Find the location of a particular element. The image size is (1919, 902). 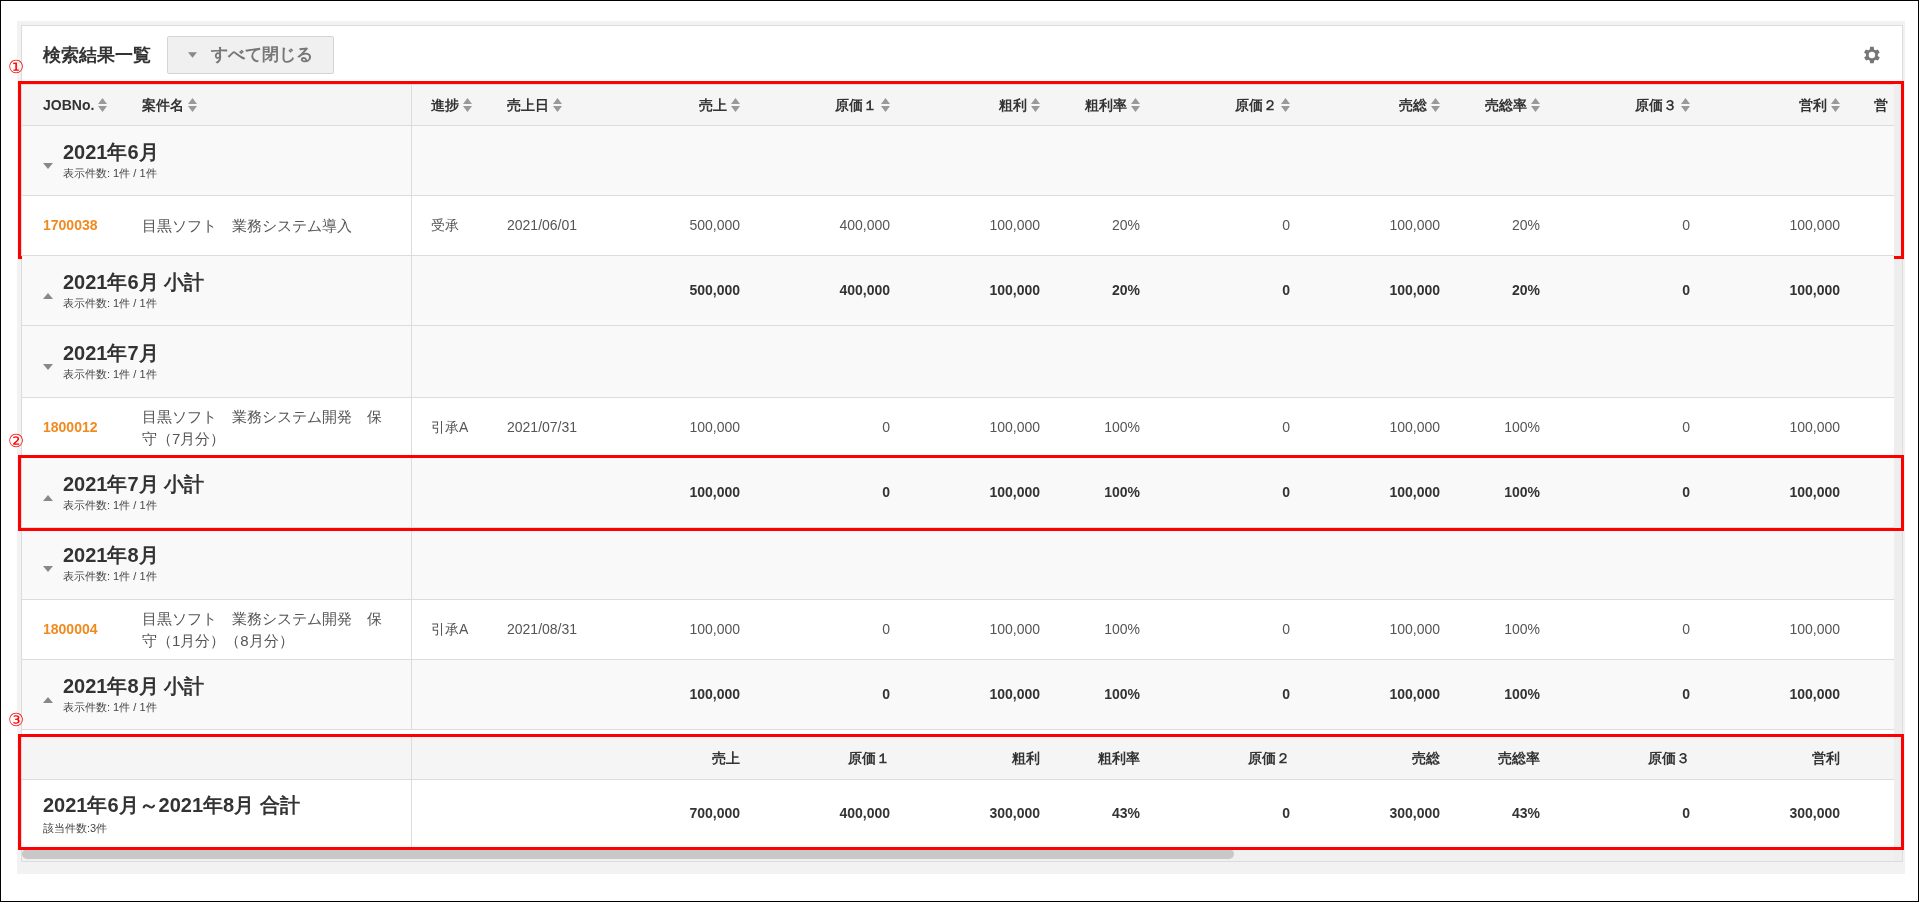

table-cell-text: 400,000 is located at coordinates (864, 225).